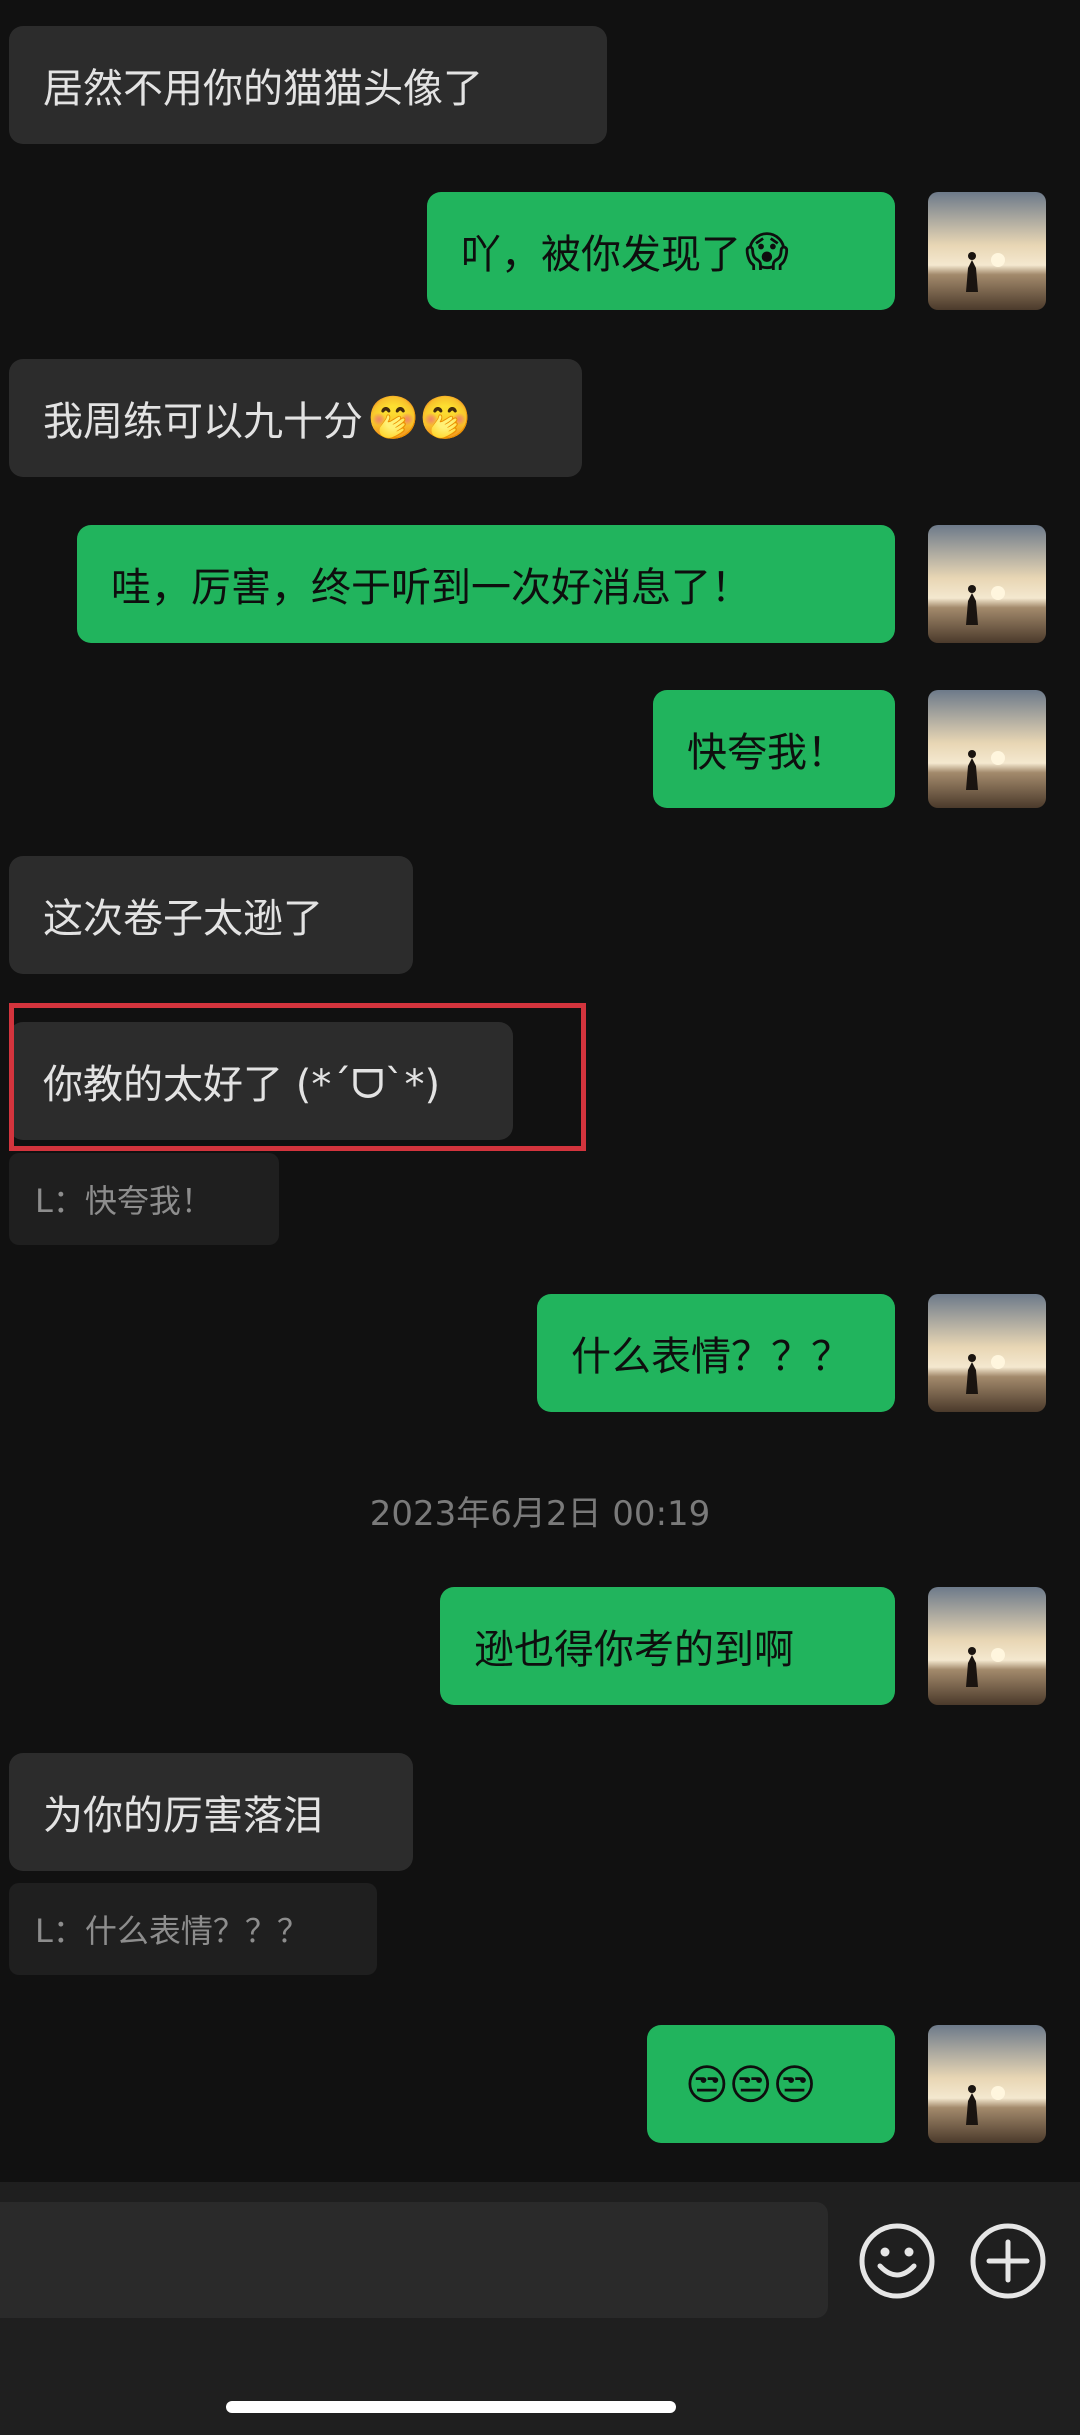  I want to click on message-text: 吖，被你发现了, so click(601, 255).